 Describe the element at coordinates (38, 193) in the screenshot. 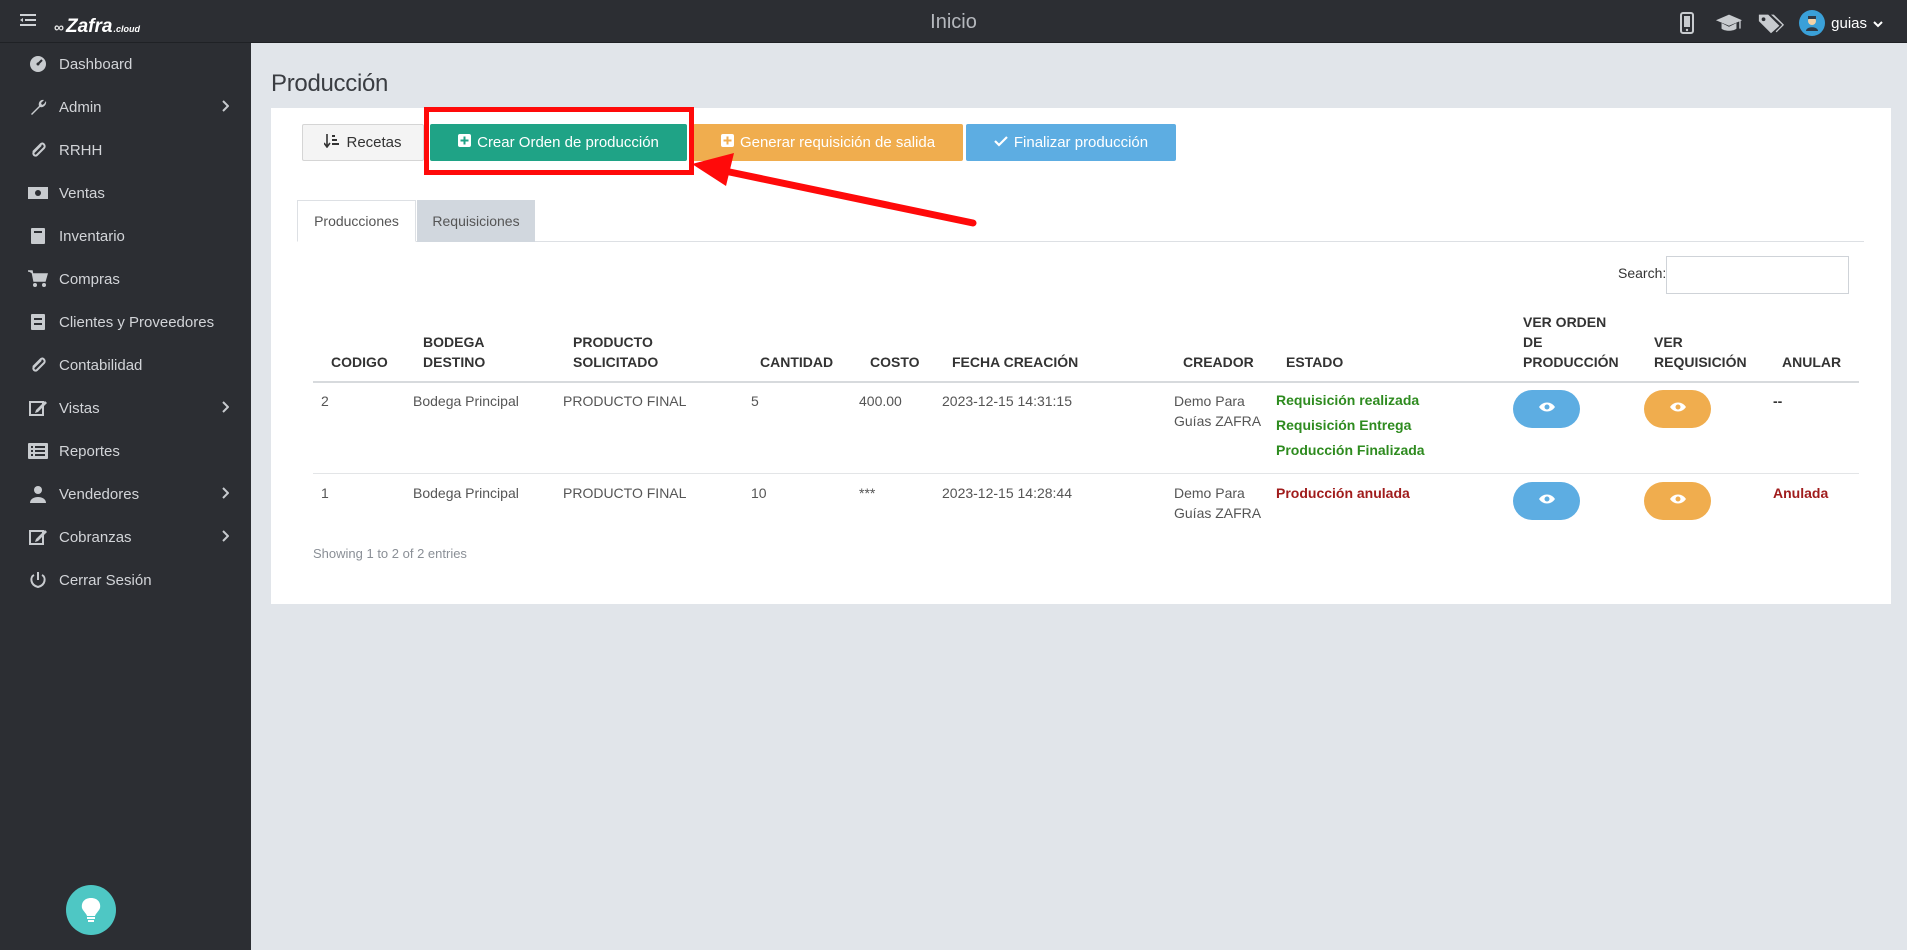

I see `money-icon` at that location.